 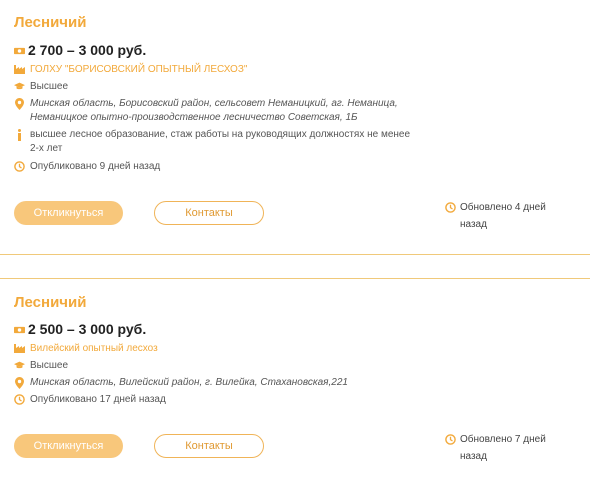 I want to click on company-row: Вилейский опытный лесхоз, so click(x=86, y=349).